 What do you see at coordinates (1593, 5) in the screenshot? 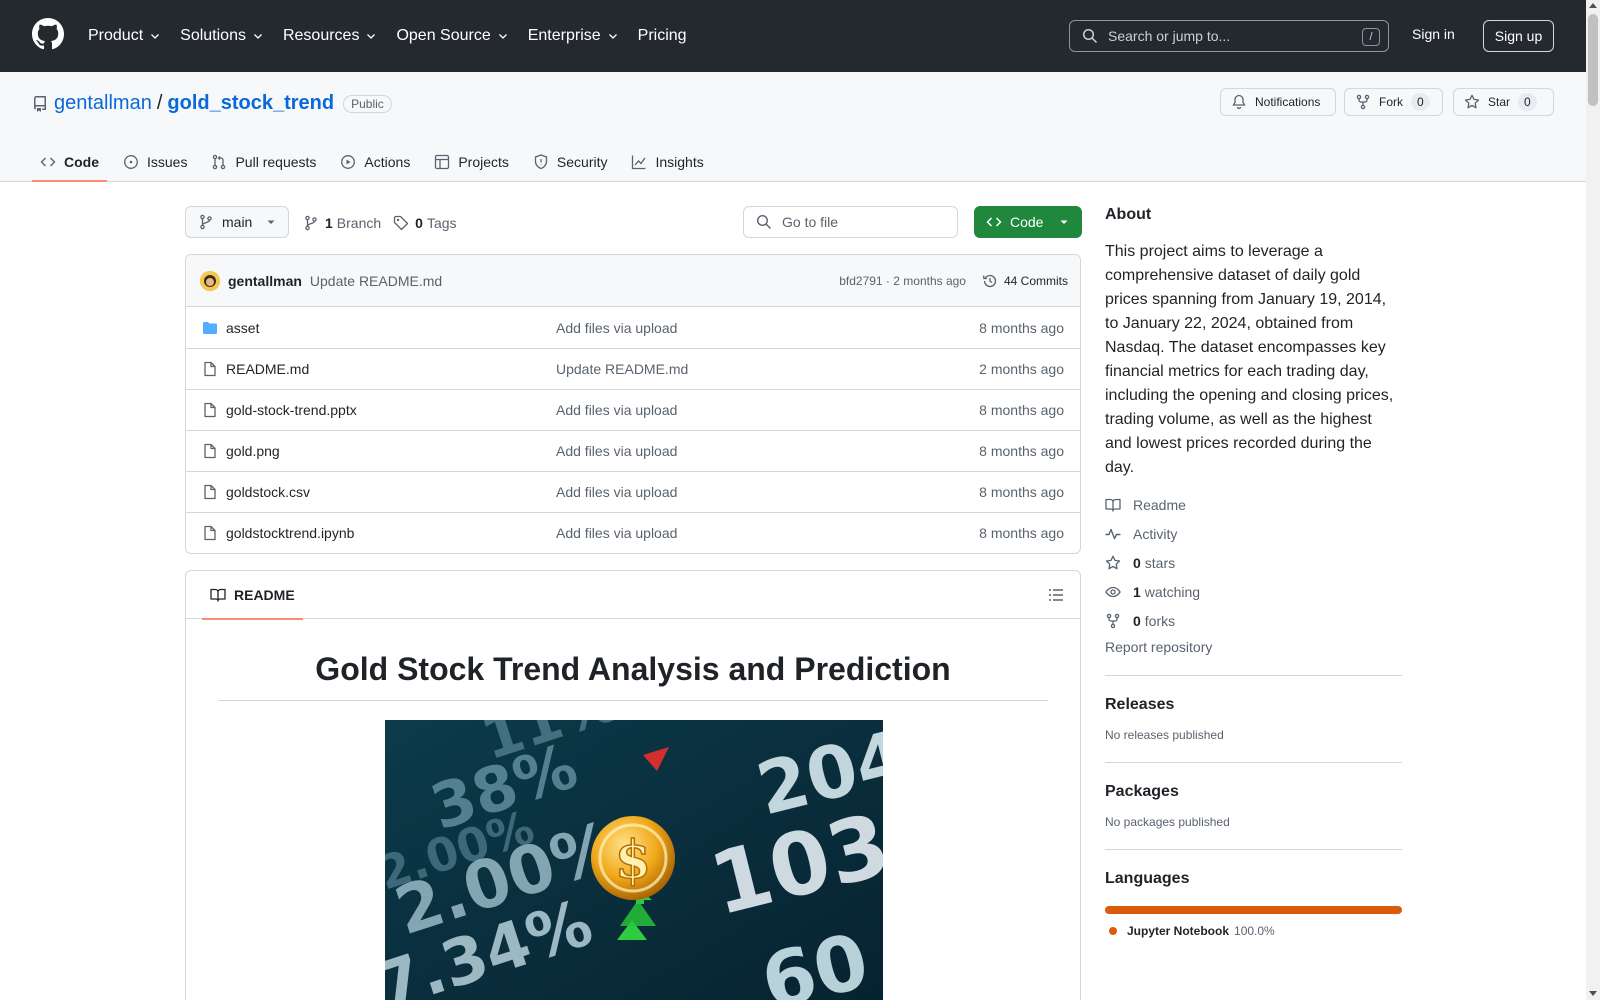
I see `scroll-up-arrow-icon` at bounding box center [1593, 5].